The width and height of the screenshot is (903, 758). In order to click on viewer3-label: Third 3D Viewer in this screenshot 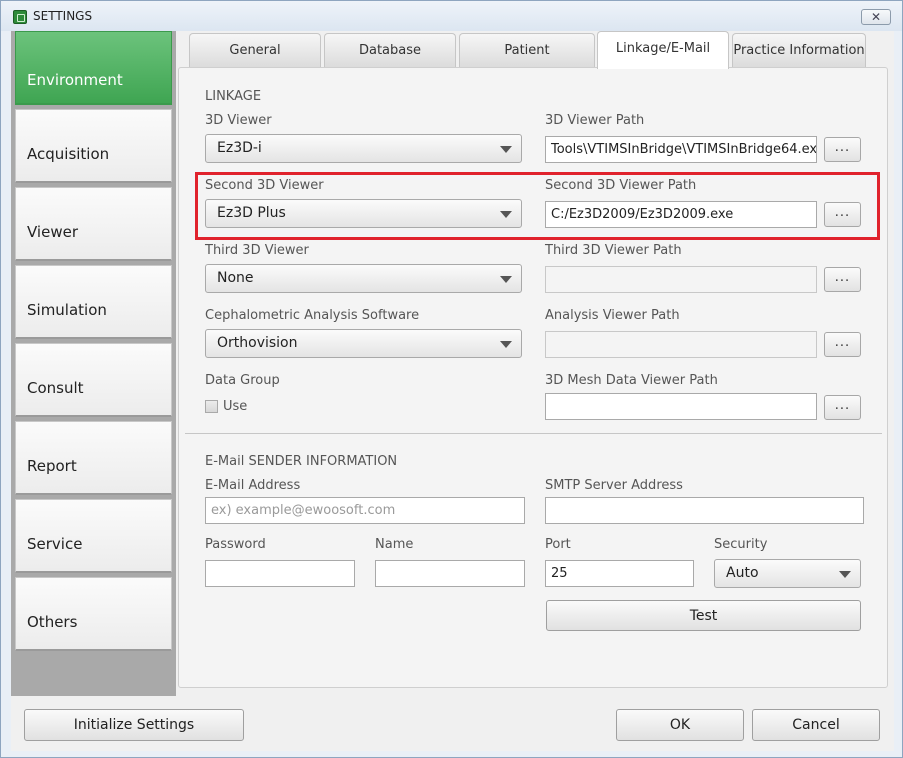, I will do `click(257, 250)`.